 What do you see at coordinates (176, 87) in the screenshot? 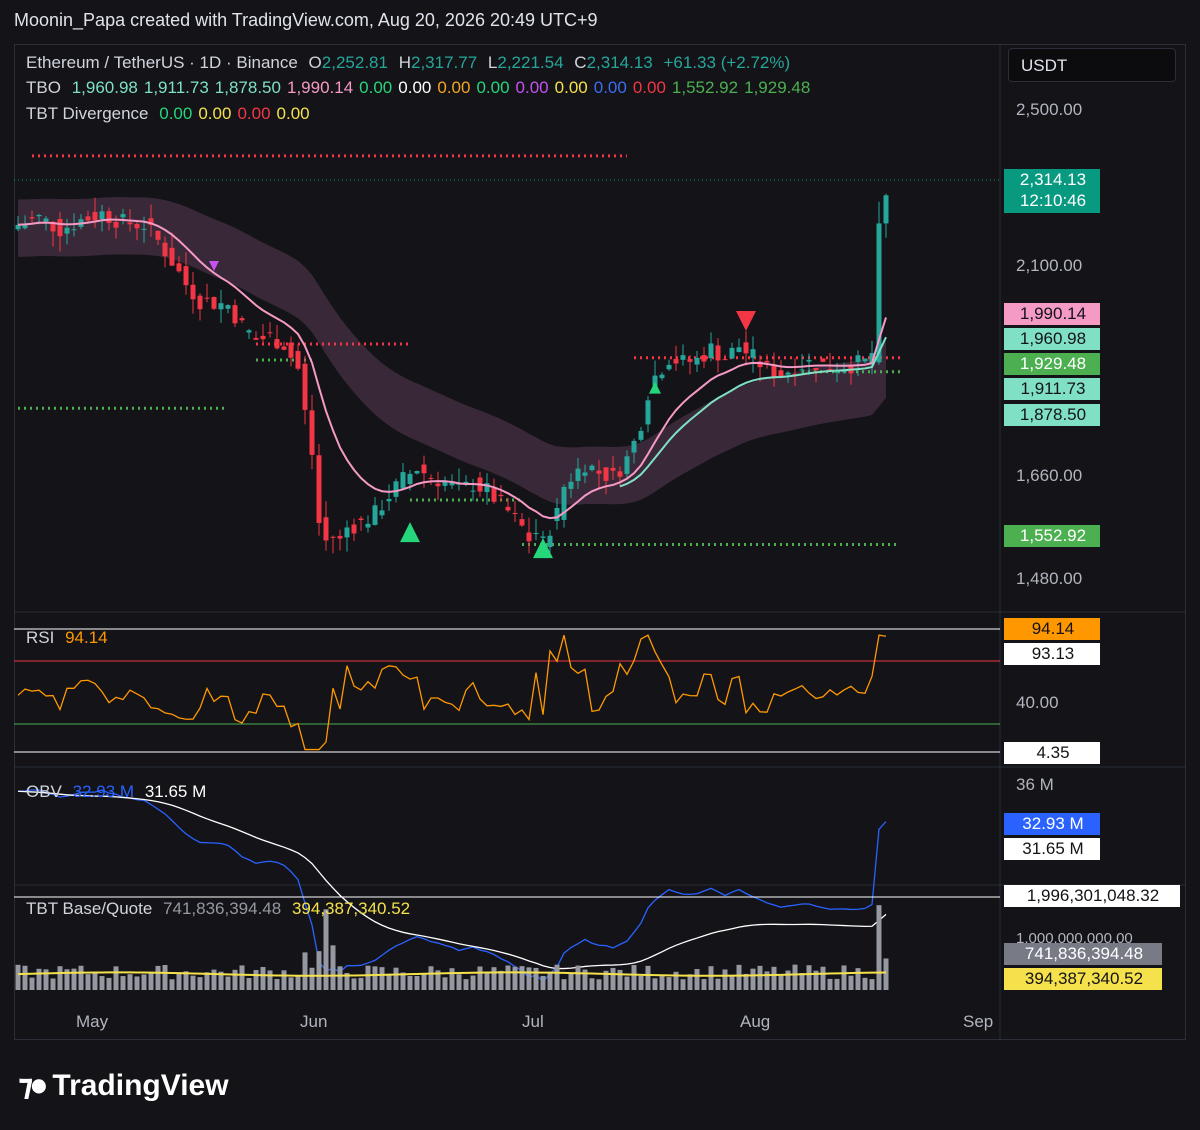
I see `tbo-value-1: 1,911.73` at bounding box center [176, 87].